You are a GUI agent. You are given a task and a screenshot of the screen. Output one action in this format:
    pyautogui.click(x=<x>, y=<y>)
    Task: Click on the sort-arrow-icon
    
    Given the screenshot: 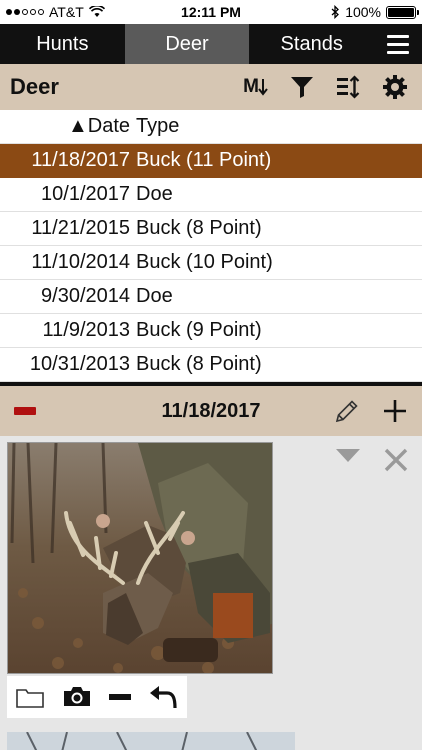 What is the action you would take?
    pyautogui.click(x=263, y=87)
    